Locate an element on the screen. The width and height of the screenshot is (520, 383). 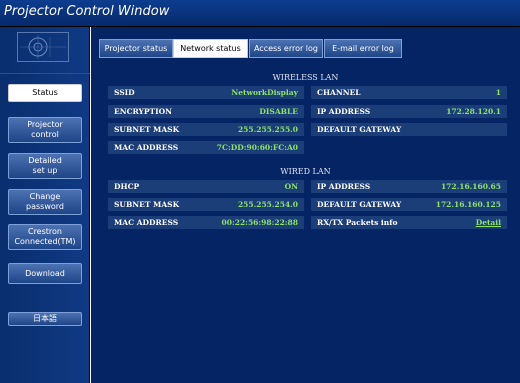
sidebar-item-projector-control: Projector control is located at coordinates (45, 130).